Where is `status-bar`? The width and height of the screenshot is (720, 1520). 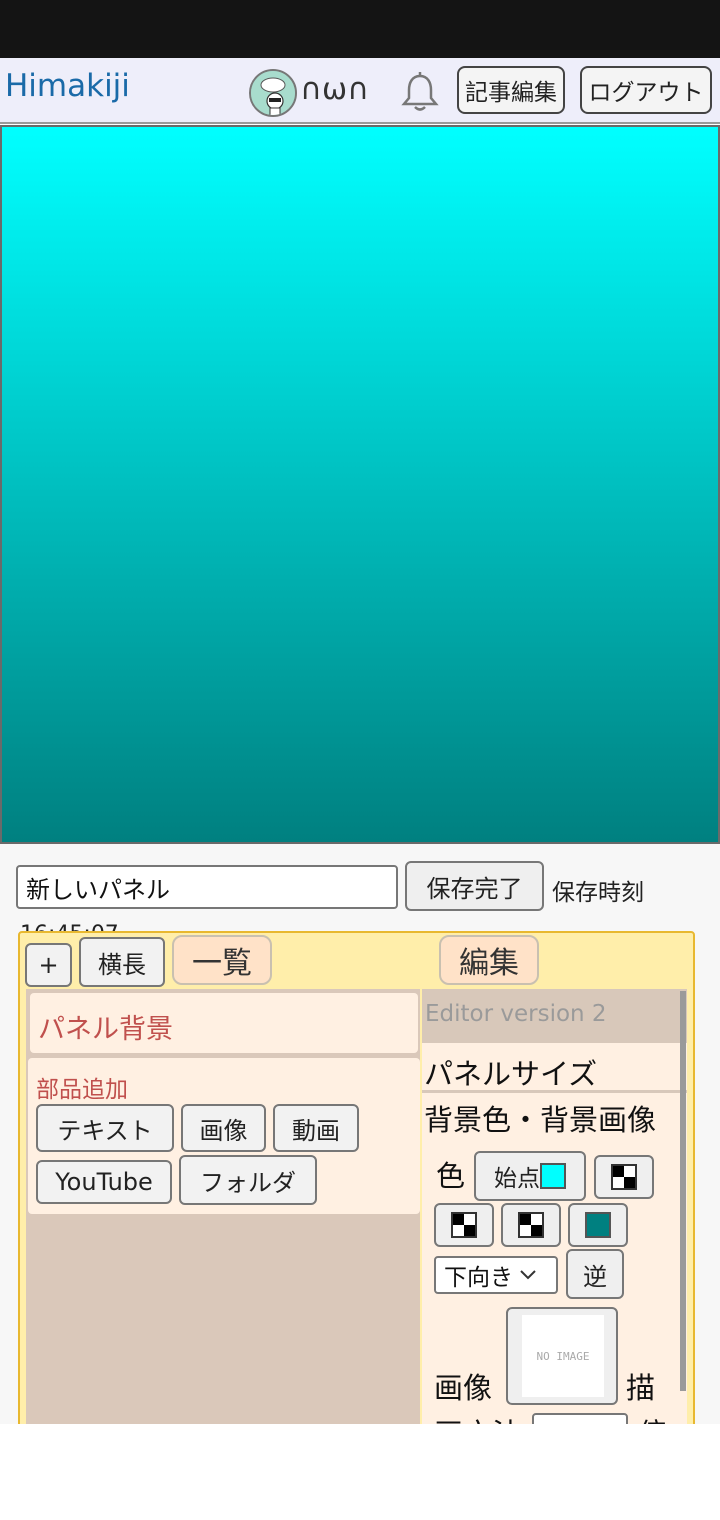 status-bar is located at coordinates (360, 29).